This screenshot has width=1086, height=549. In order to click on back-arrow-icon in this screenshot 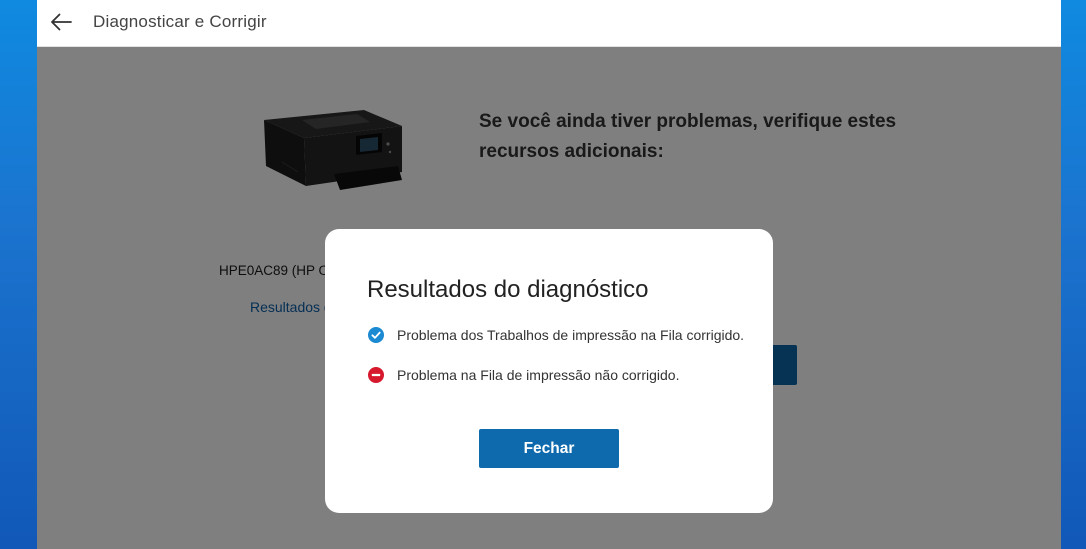, I will do `click(61, 22)`.